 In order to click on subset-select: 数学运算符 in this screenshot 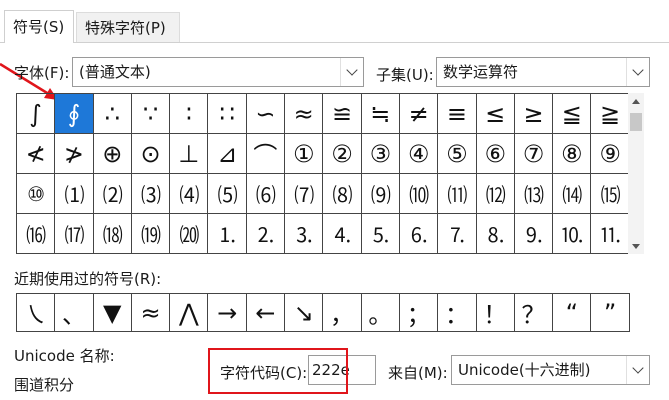, I will do `click(543, 72)`.